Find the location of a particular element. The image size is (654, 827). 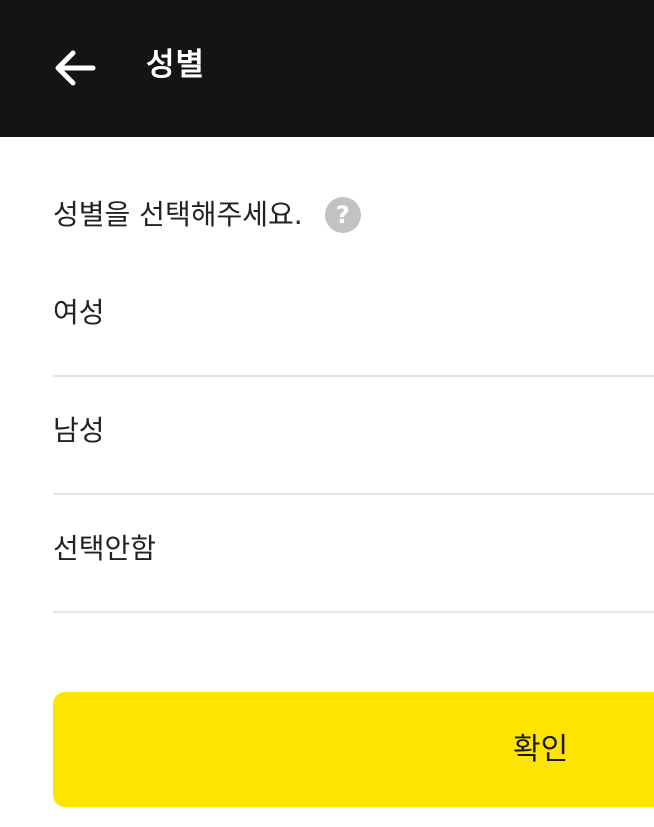

arrow-left-icon is located at coordinates (75, 68).